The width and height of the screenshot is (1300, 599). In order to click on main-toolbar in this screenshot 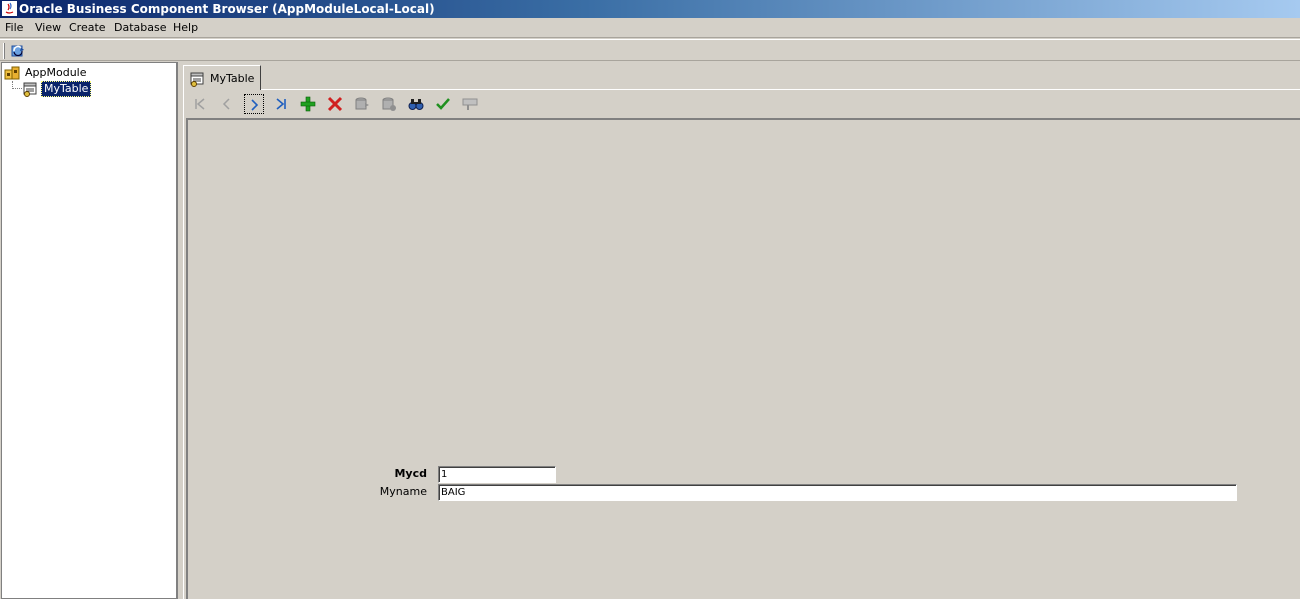, I will do `click(650, 50)`.